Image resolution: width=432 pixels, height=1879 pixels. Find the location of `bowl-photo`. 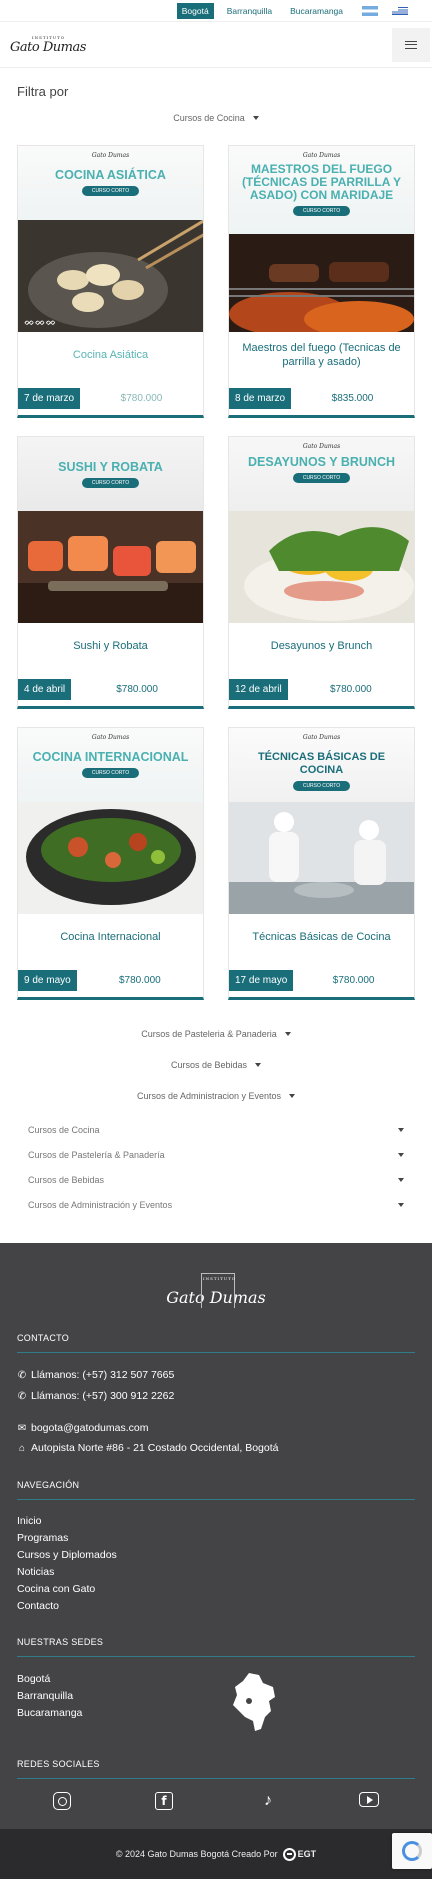

bowl-photo is located at coordinates (110, 858).